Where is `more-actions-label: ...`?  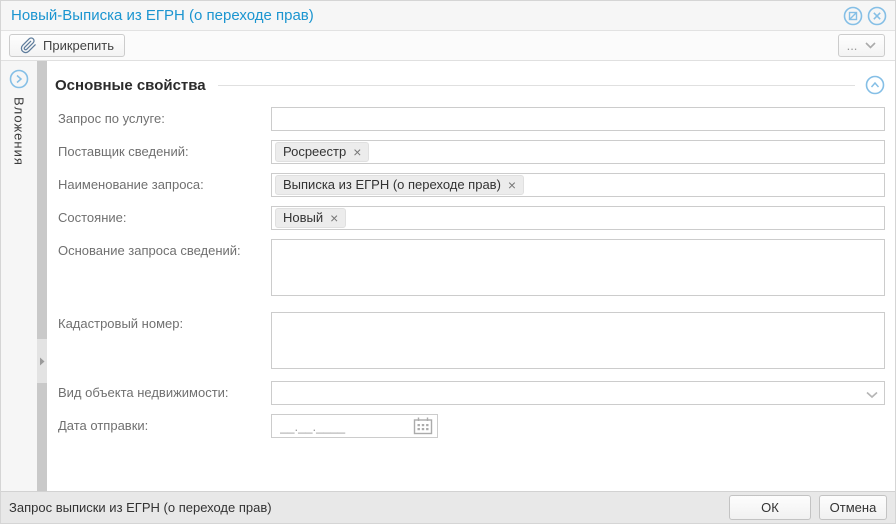 more-actions-label: ... is located at coordinates (852, 45).